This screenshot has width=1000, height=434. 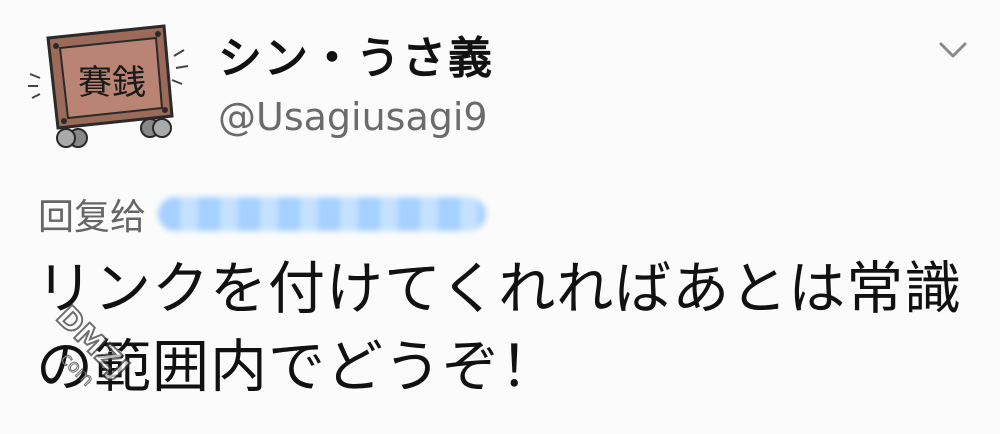 I want to click on avatar-sign-text: 賽銭, so click(x=112, y=83).